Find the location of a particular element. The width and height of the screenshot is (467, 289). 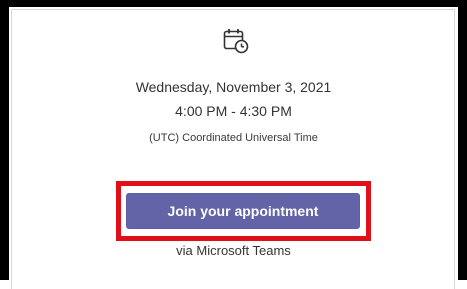

appointment-date: Wednesday, November 3, 2021 is located at coordinates (233, 87).